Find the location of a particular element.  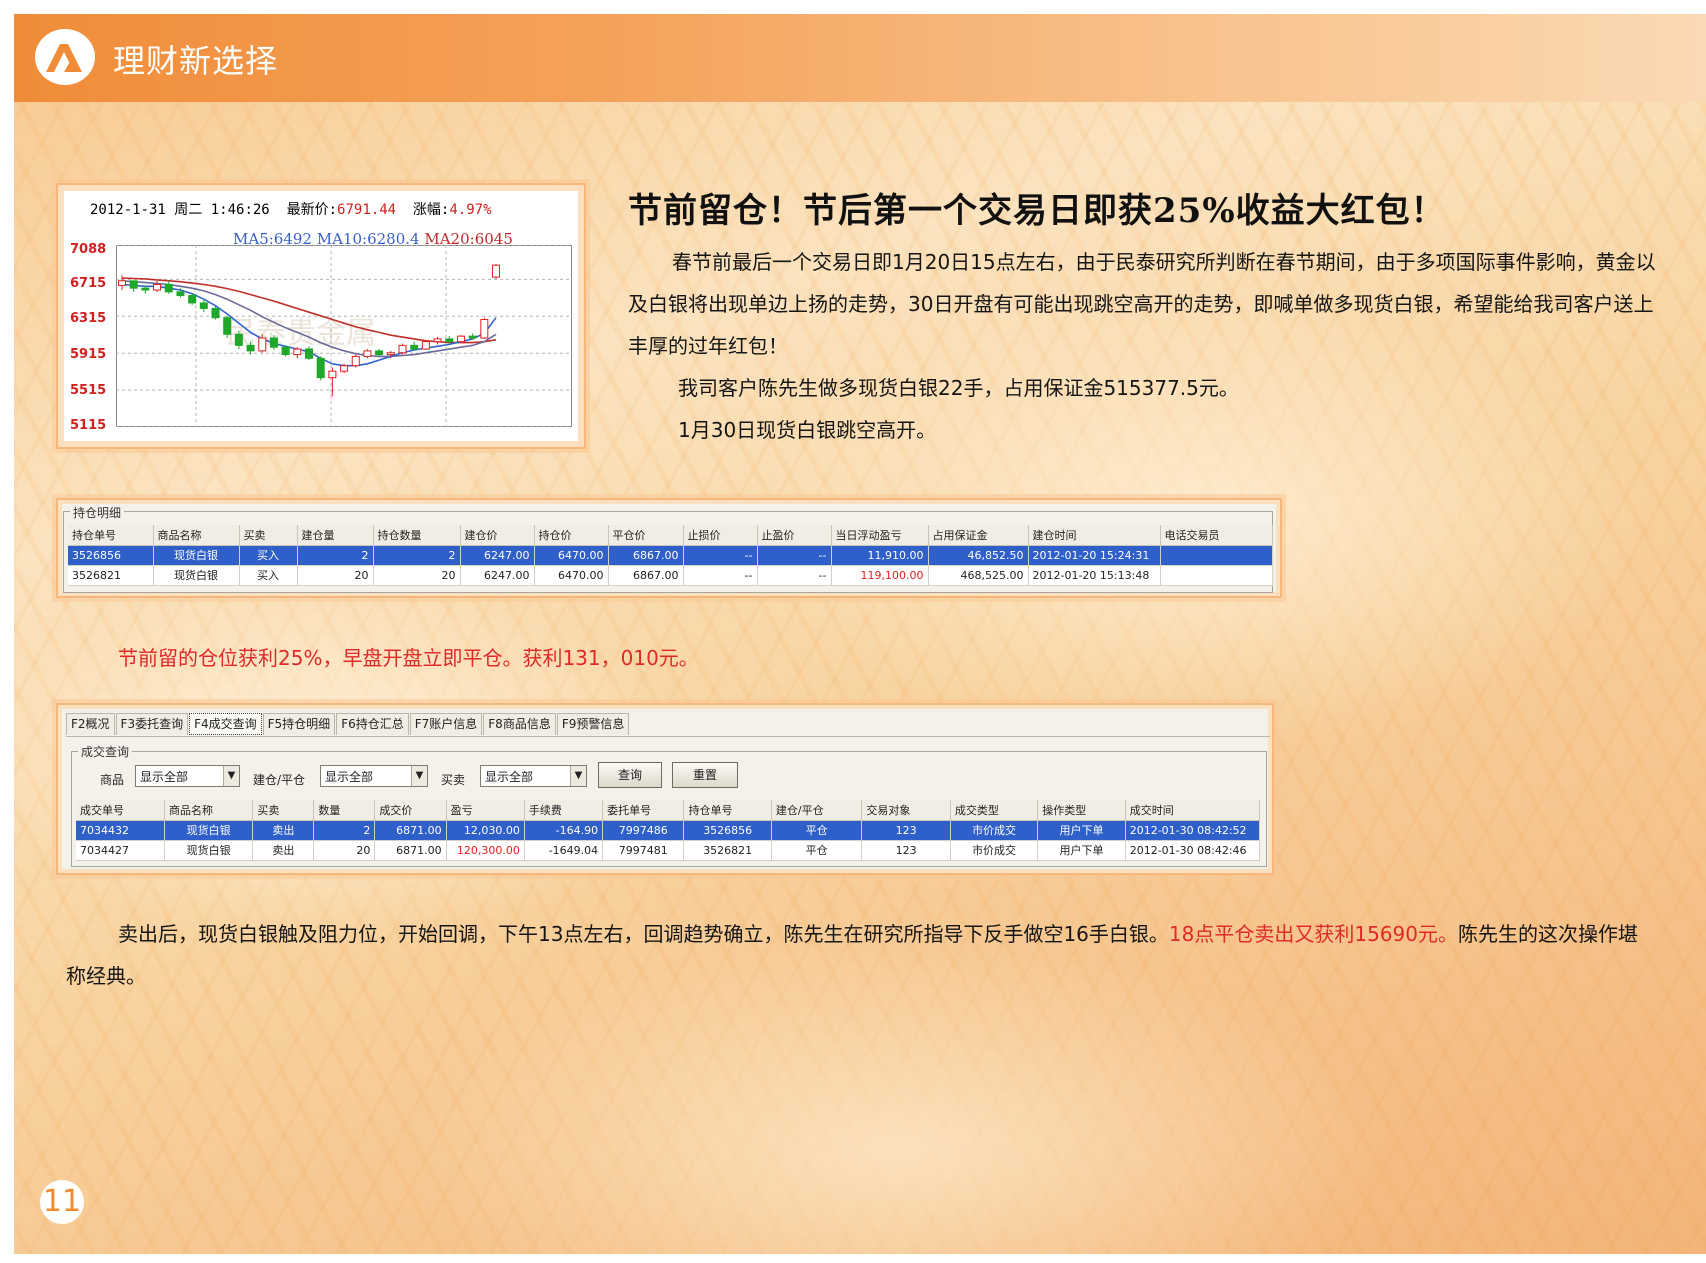

column-header: 止盈价 is located at coordinates (794, 535).